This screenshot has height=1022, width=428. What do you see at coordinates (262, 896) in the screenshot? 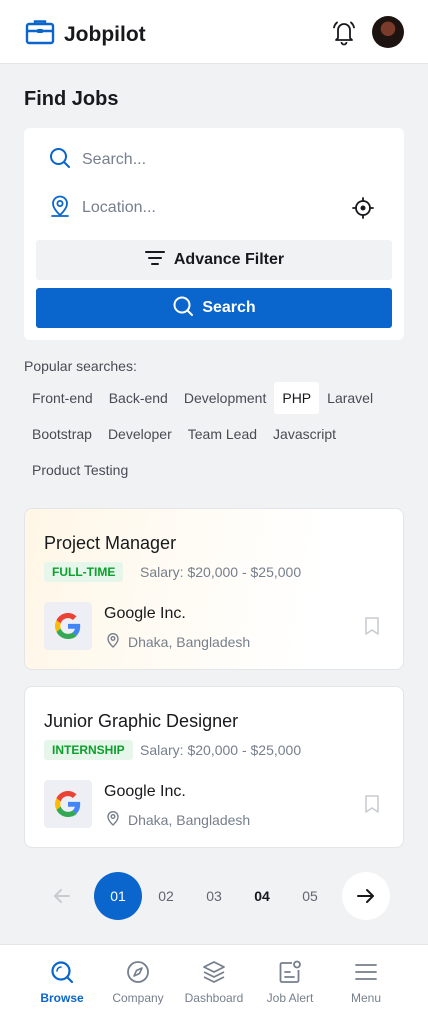
I see `page-button: 04` at bounding box center [262, 896].